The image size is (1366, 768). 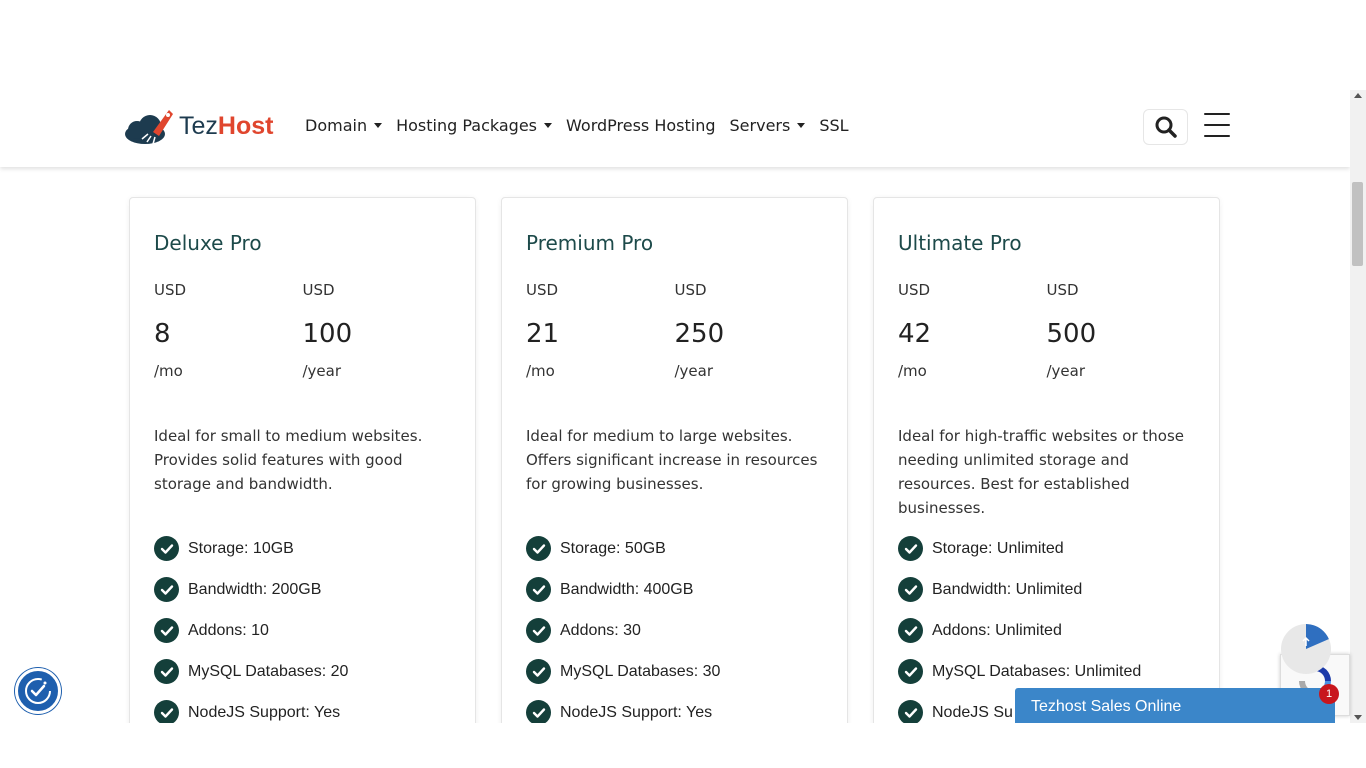 I want to click on menu-item-wordpress-hosting: WordPress Hosting, so click(x=641, y=125).